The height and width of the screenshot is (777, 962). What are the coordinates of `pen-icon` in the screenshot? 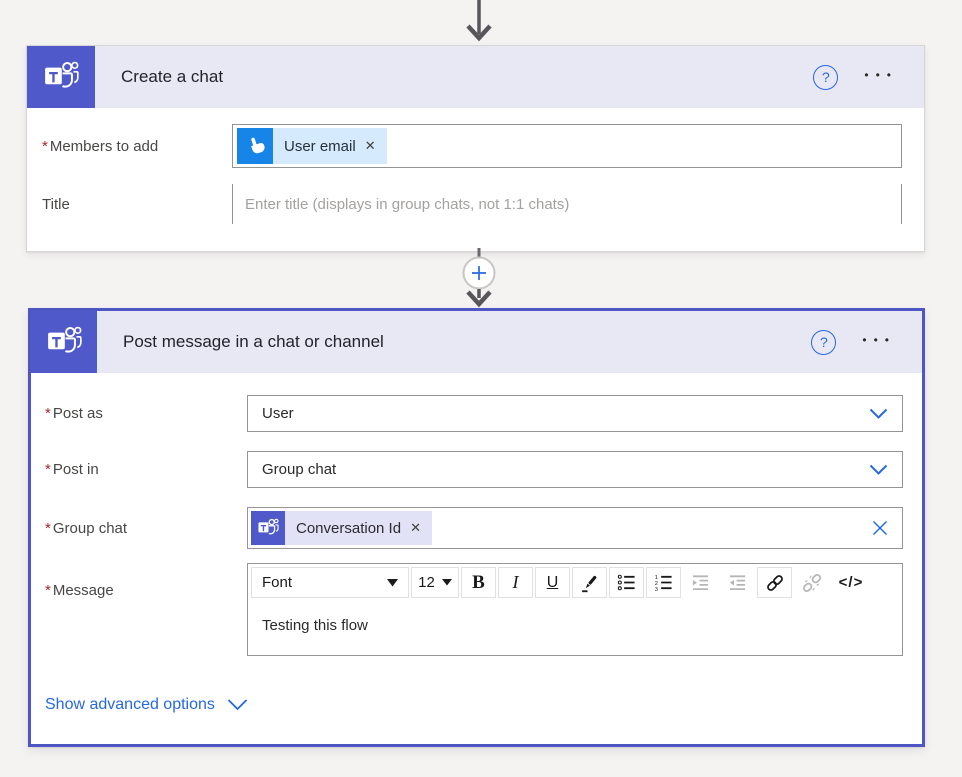 It's located at (588, 583).